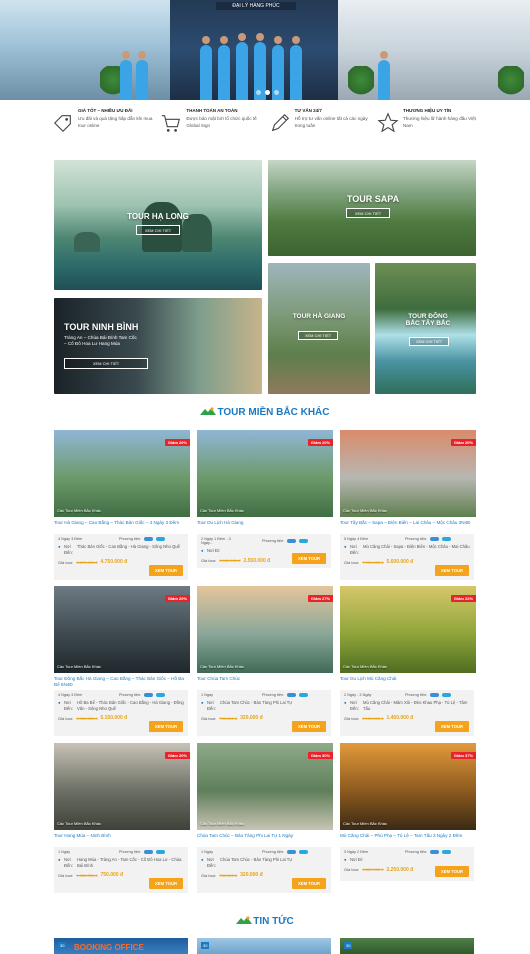  What do you see at coordinates (101, 327) in the screenshot?
I see `destination-title: TOUR NINH BÌNH` at bounding box center [101, 327].